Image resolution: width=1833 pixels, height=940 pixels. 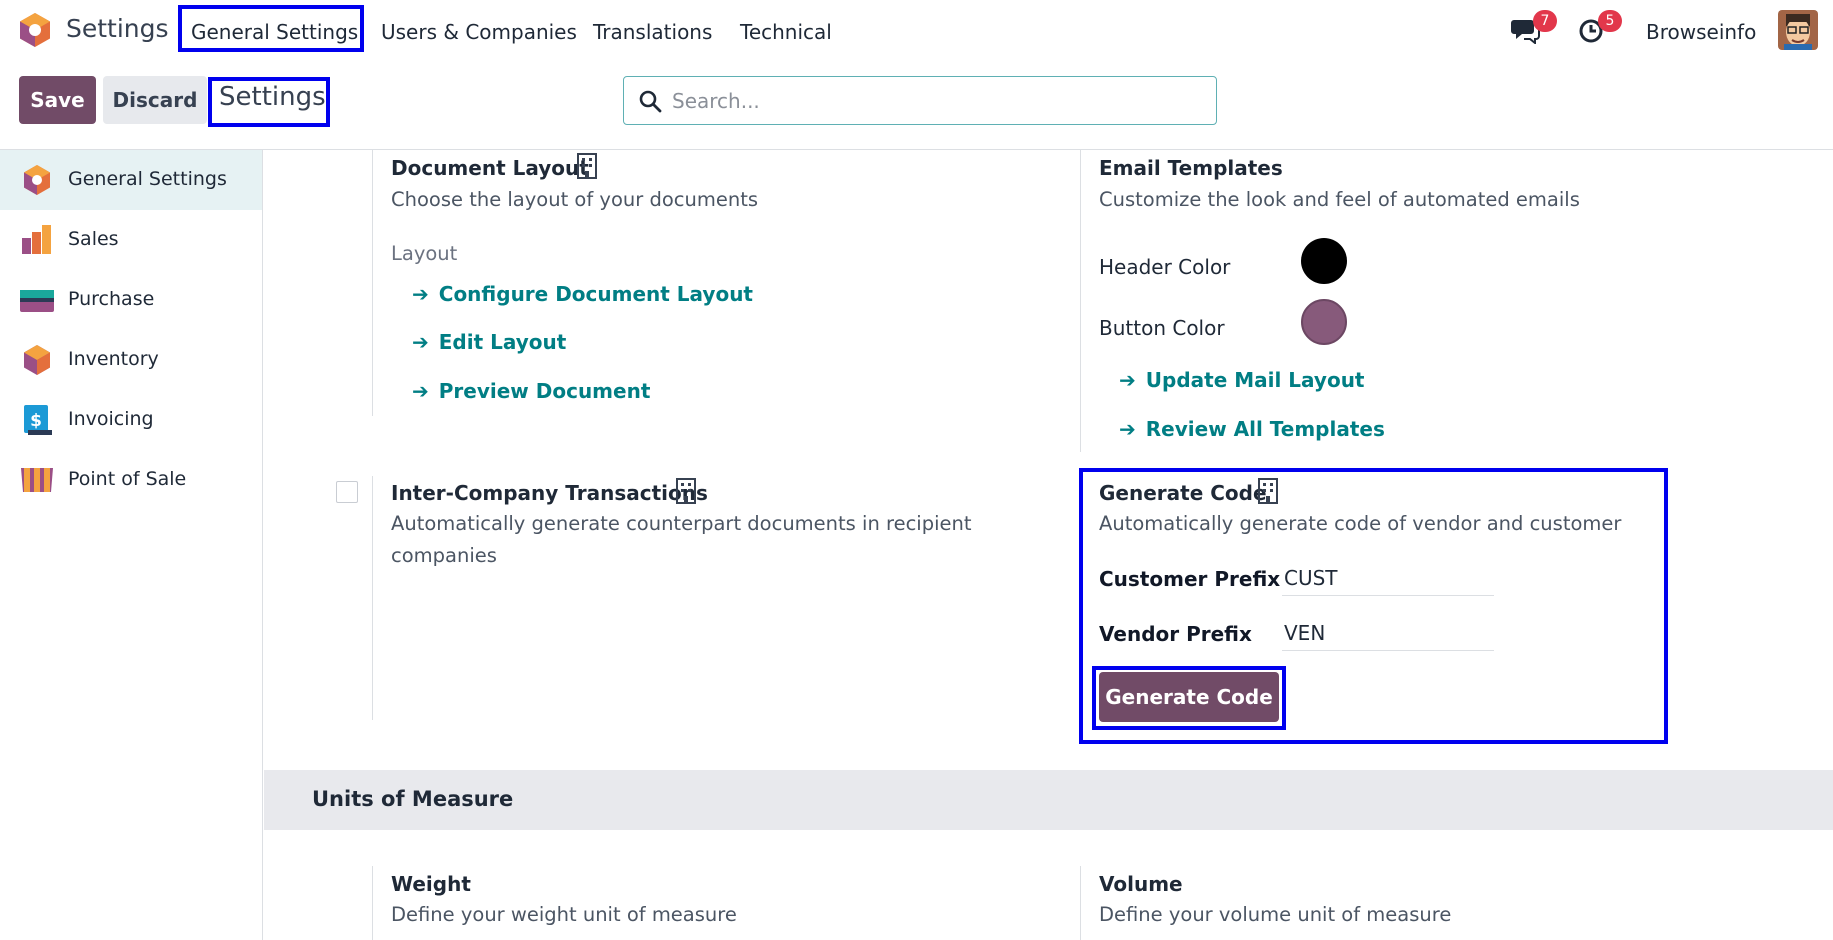 I want to click on units-of-measure-section: Units of Measure, so click(x=1048, y=800).